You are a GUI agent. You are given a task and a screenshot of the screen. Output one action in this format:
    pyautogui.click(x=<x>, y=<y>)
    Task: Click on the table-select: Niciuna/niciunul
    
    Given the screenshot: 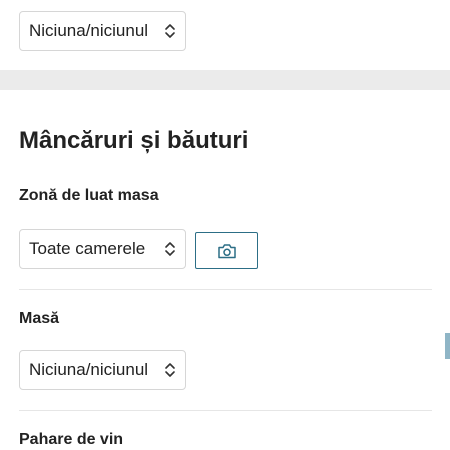 What is the action you would take?
    pyautogui.click(x=102, y=370)
    